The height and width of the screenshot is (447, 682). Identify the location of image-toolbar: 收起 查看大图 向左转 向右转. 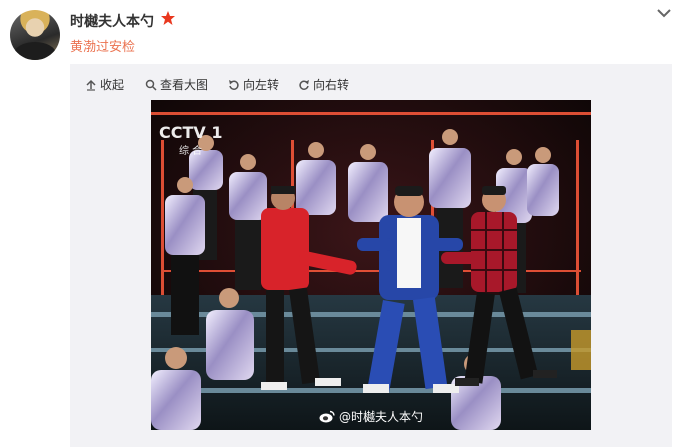
(371, 82).